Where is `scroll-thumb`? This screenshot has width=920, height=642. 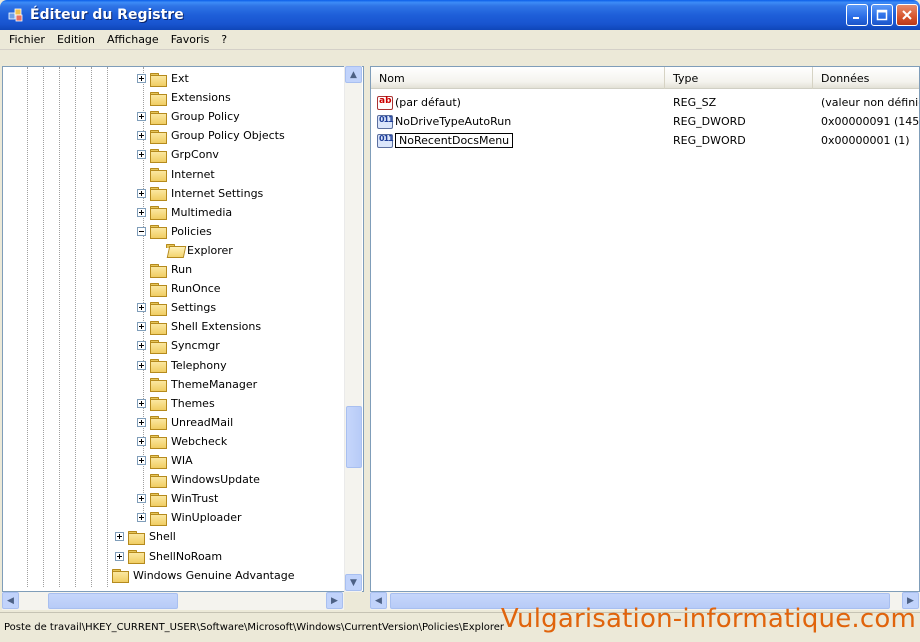
scroll-thumb is located at coordinates (354, 437).